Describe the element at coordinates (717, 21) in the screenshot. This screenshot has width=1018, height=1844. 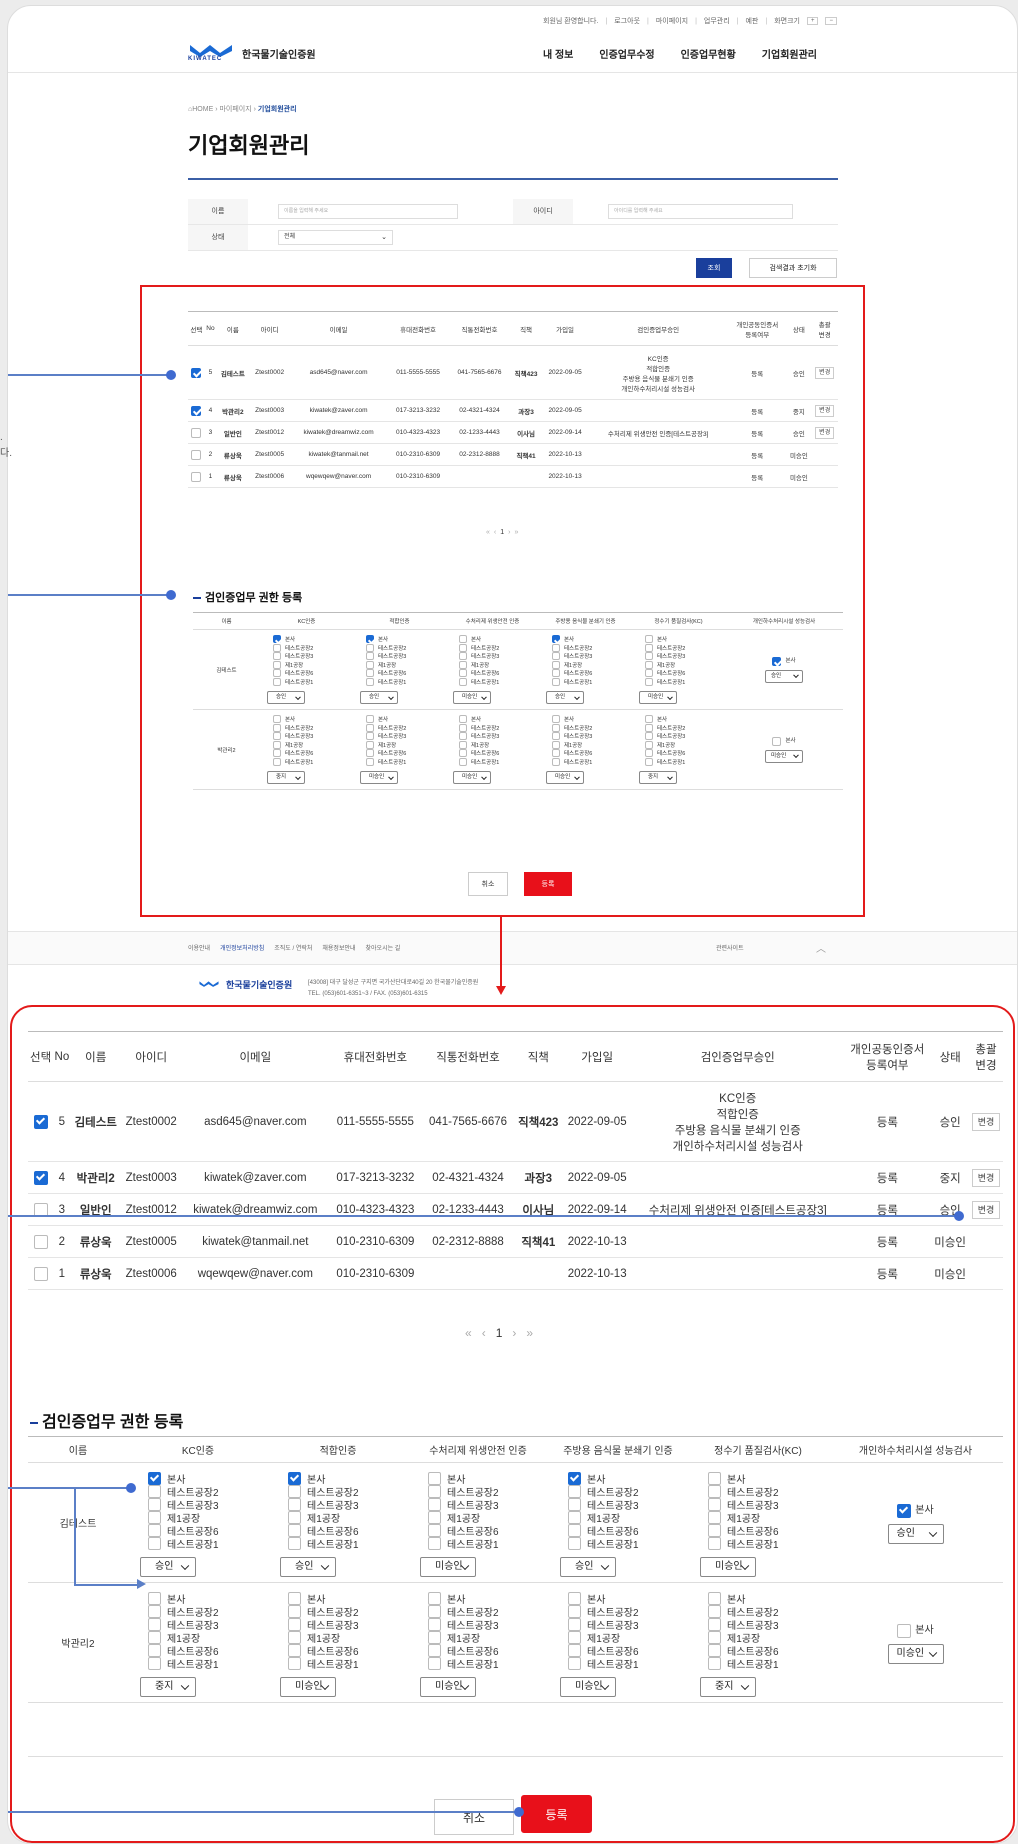
I see `work-manage-link: 업무관리` at that location.